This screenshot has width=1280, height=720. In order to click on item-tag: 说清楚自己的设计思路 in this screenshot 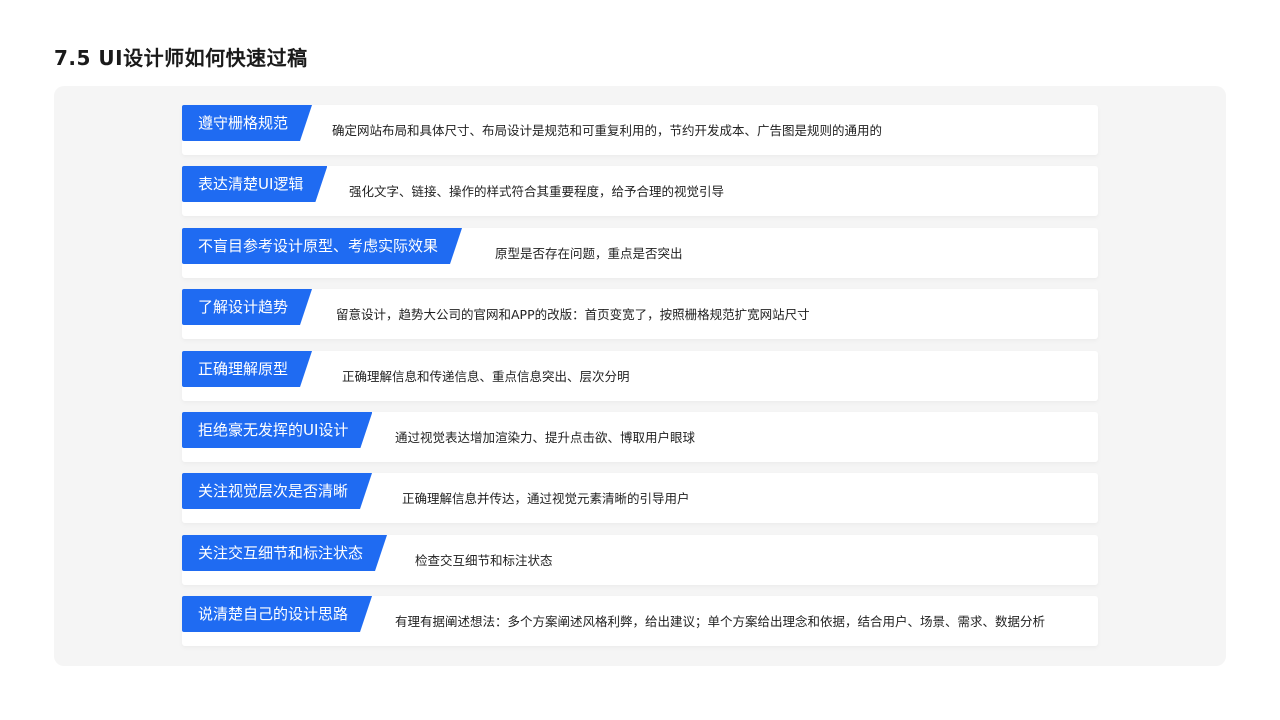, I will do `click(277, 614)`.